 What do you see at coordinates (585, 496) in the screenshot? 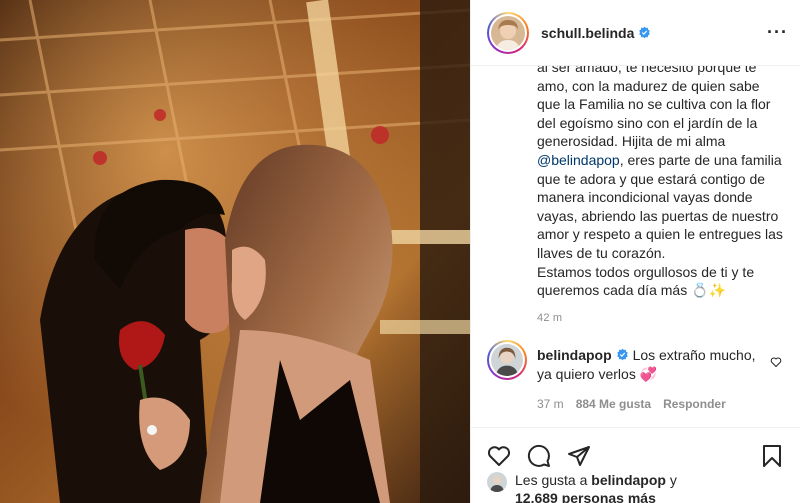
I see `likes-count: 12.689 personas más` at bounding box center [585, 496].